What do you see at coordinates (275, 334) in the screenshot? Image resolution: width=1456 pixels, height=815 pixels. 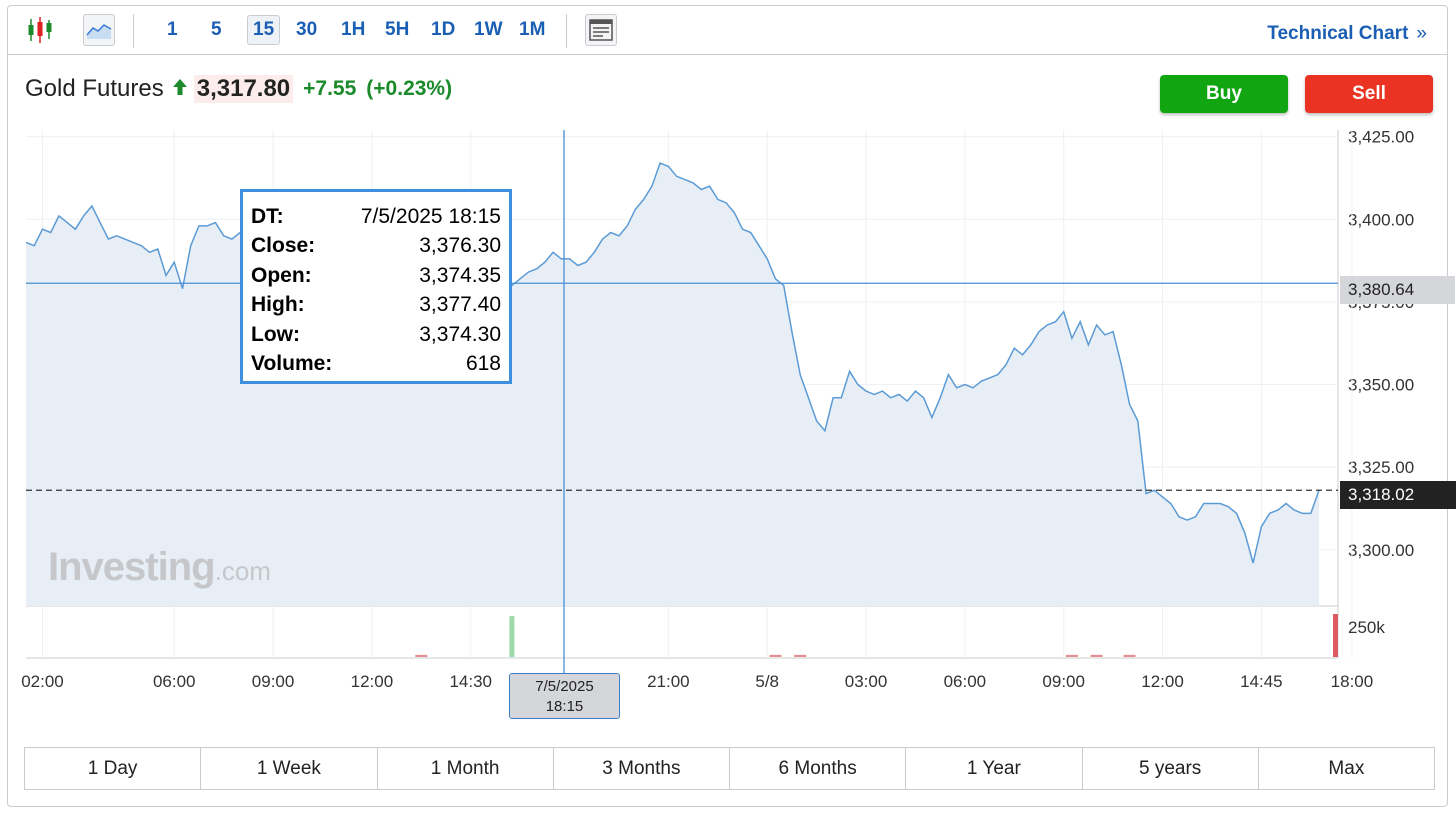 I see `tooltip-key: Low:` at bounding box center [275, 334].